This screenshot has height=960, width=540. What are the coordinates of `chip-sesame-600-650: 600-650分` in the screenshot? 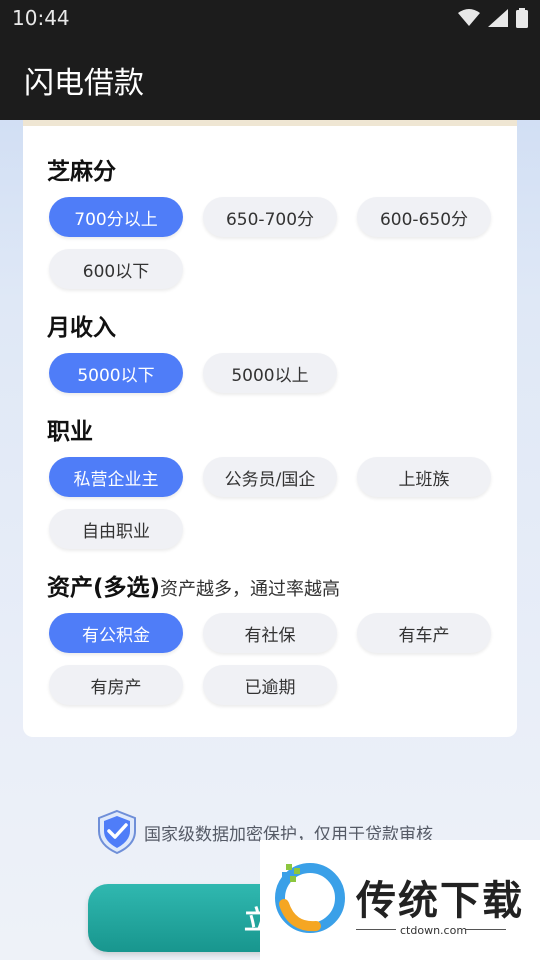 It's located at (424, 217).